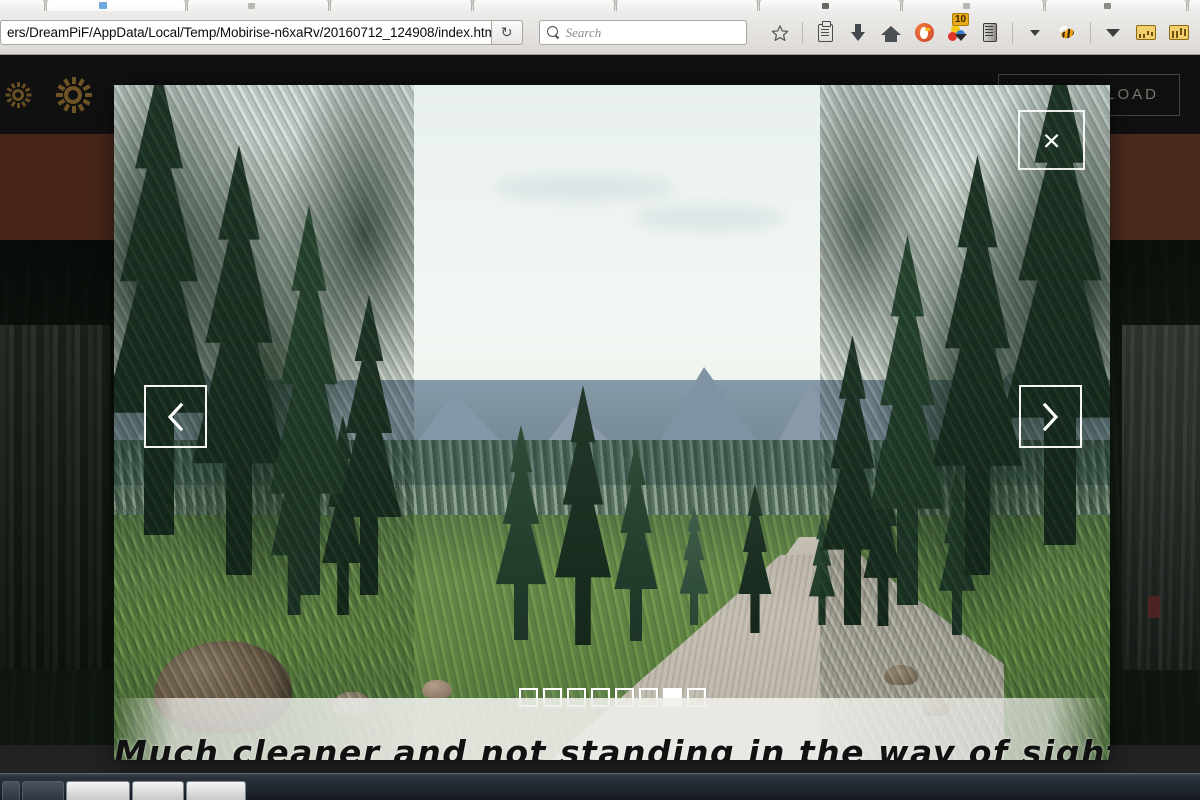 This screenshot has height=800, width=1200. Describe the element at coordinates (600, 5) in the screenshot. I see `tab-strip` at that location.